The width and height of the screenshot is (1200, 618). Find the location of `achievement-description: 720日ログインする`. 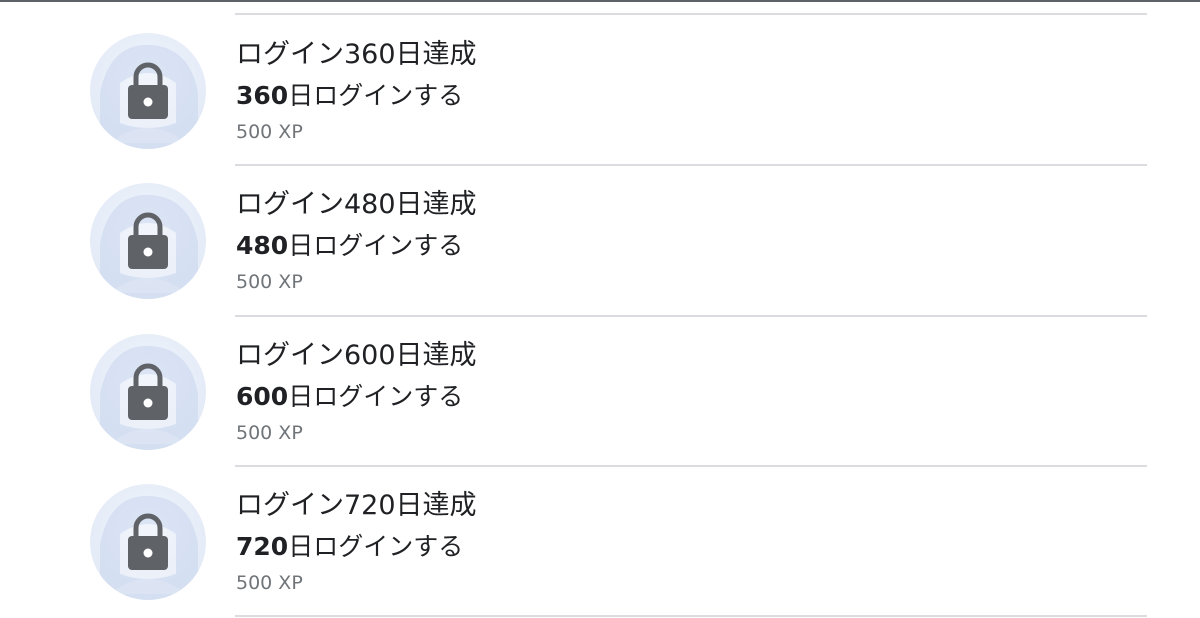

achievement-description: 720日ログインする is located at coordinates (349, 547).